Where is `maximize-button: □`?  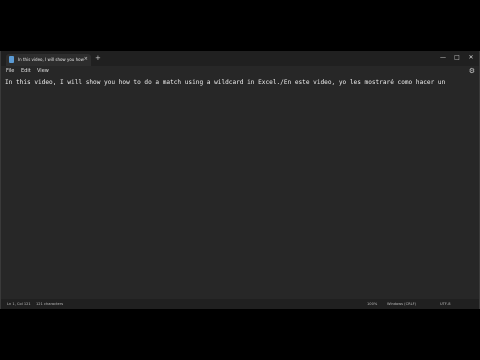
maximize-button: □ is located at coordinates (457, 58).